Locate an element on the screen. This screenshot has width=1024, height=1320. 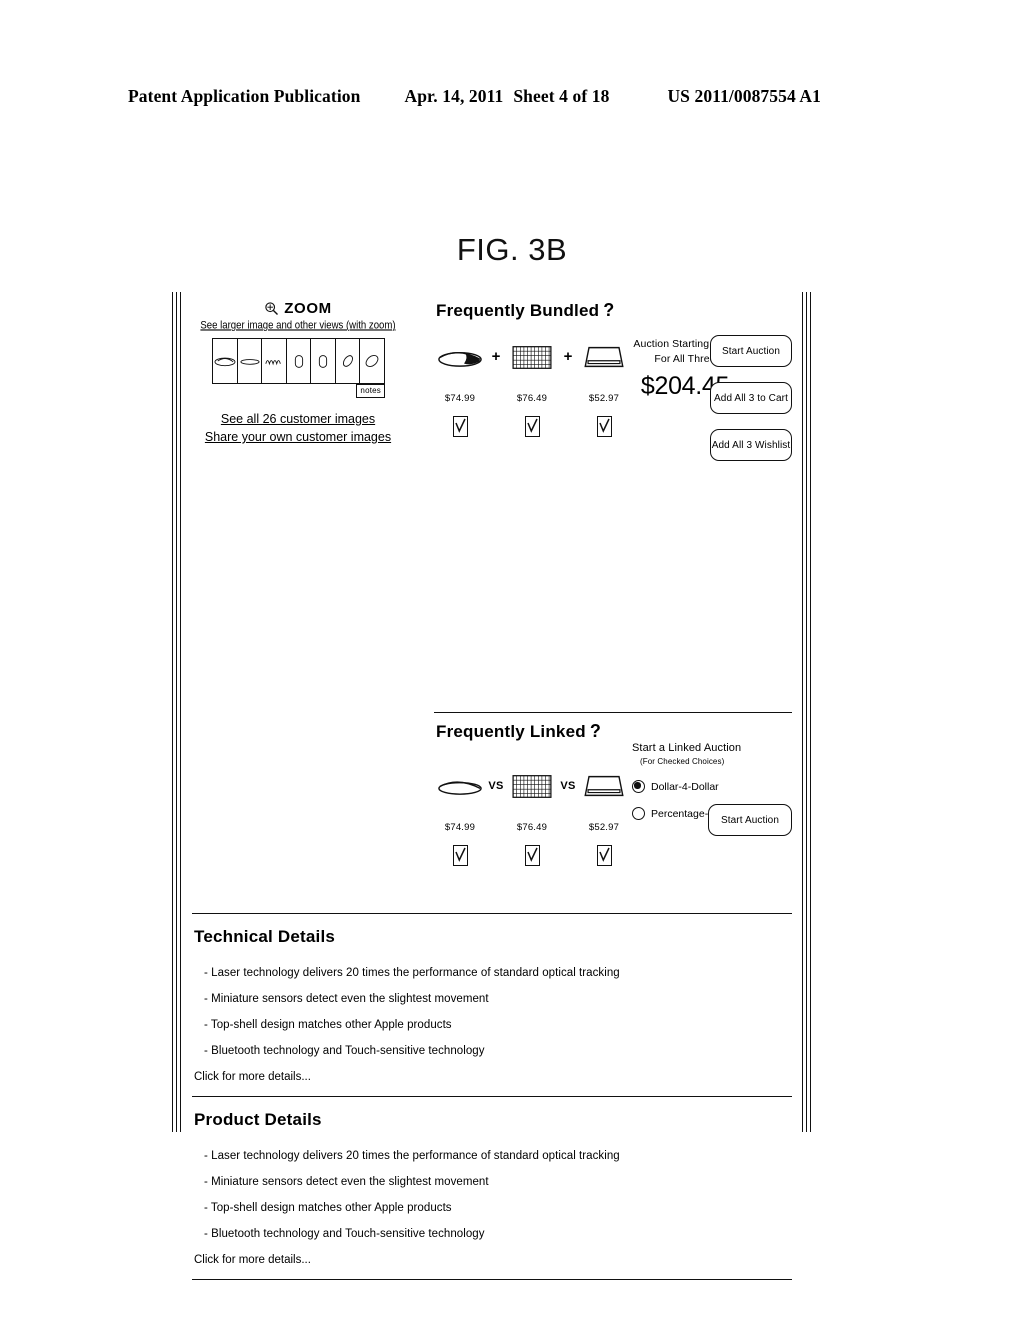
linked-checkbox-3-wrap is located at coordinates (604, 855).